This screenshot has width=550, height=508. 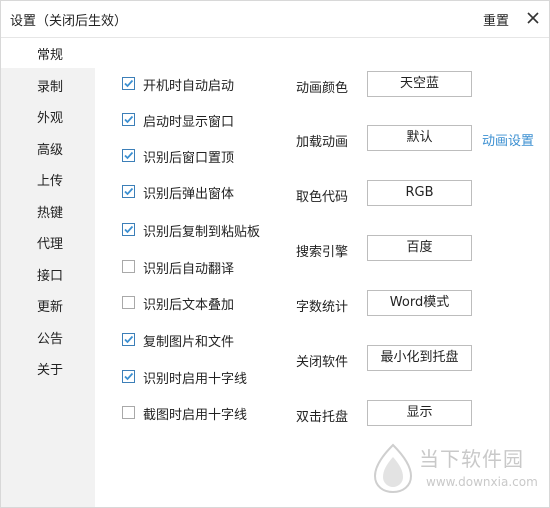 I want to click on close-software-select: 最小化到托盘, so click(x=419, y=358).